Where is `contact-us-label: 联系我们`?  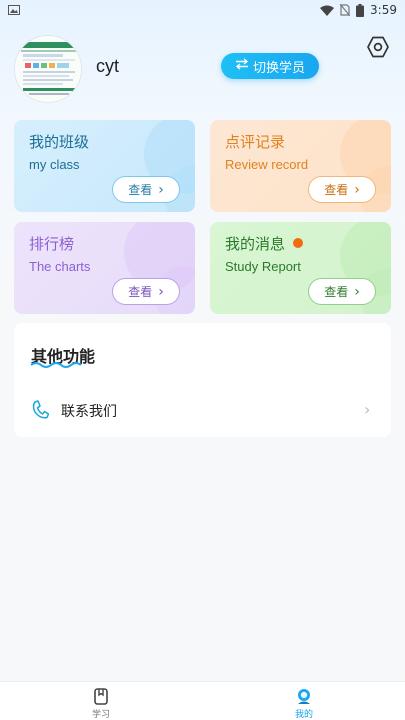
contact-us-label: 联系我们 is located at coordinates (89, 412).